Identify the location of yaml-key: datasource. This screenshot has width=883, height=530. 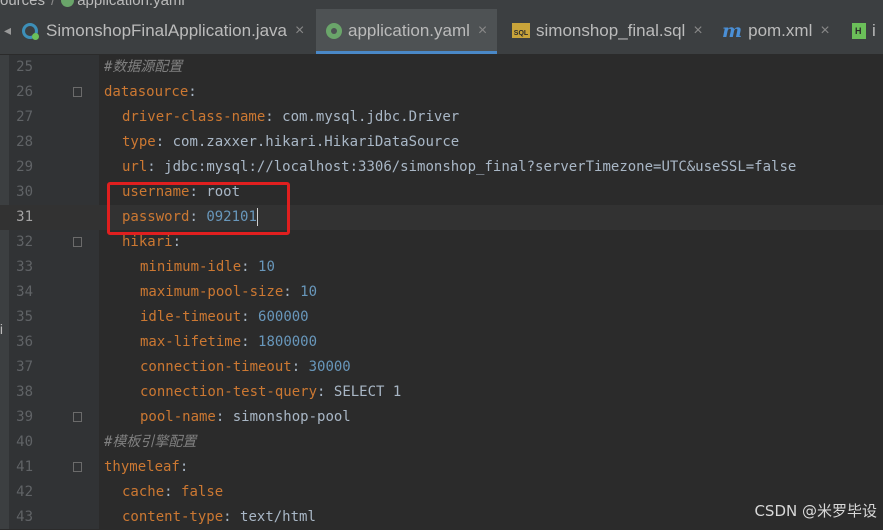
(146, 92).